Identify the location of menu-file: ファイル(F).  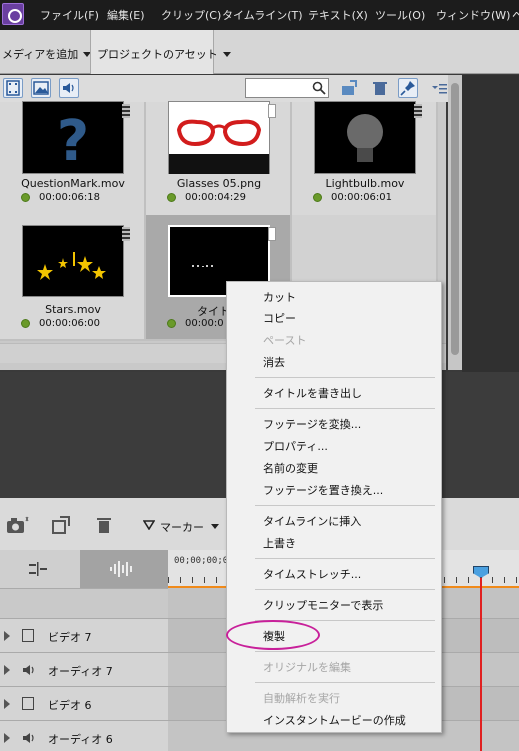
(69, 15).